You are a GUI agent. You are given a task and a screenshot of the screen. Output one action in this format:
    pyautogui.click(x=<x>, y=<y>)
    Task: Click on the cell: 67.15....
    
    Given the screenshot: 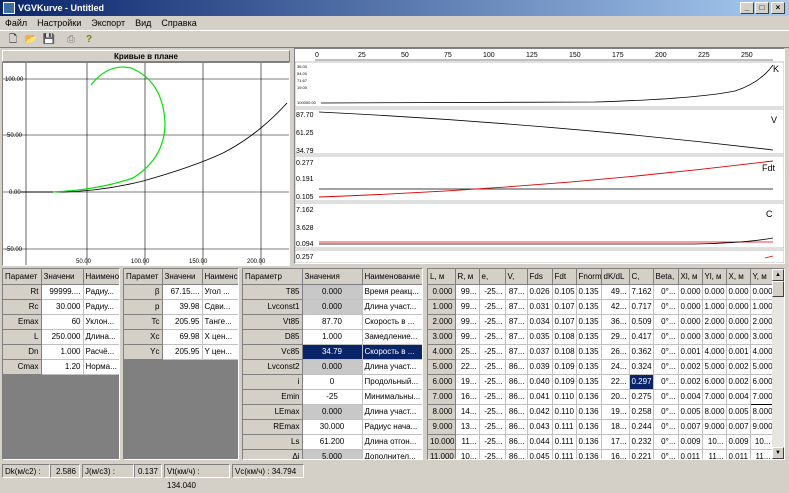 What is the action you would take?
    pyautogui.click(x=182, y=292)
    